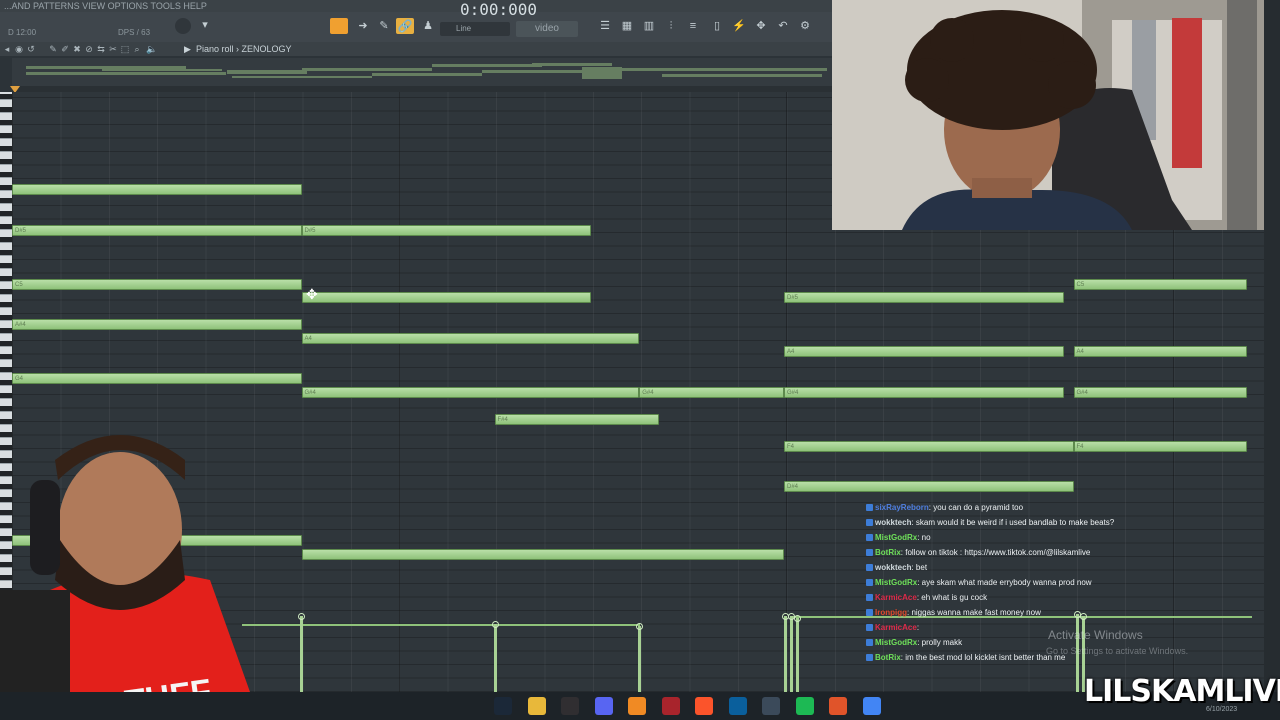 Image resolution: width=1280 pixels, height=720 pixels. What do you see at coordinates (605, 26) in the screenshot?
I see `playlist-icon: ☰` at bounding box center [605, 26].